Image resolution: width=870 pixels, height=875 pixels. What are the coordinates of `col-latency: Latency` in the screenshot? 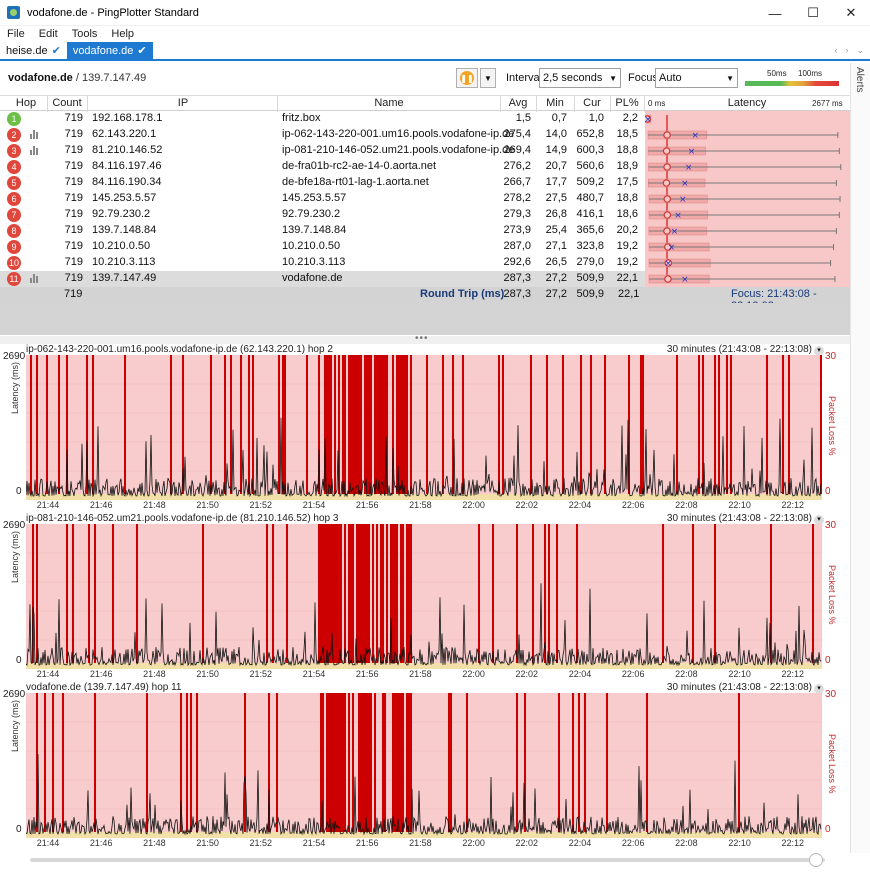 It's located at (747, 103).